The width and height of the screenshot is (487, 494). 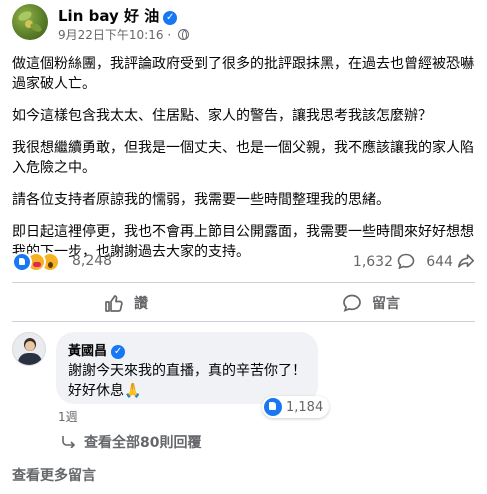 I want to click on commenter-name: 黃國昌 ✓, so click(x=187, y=349).